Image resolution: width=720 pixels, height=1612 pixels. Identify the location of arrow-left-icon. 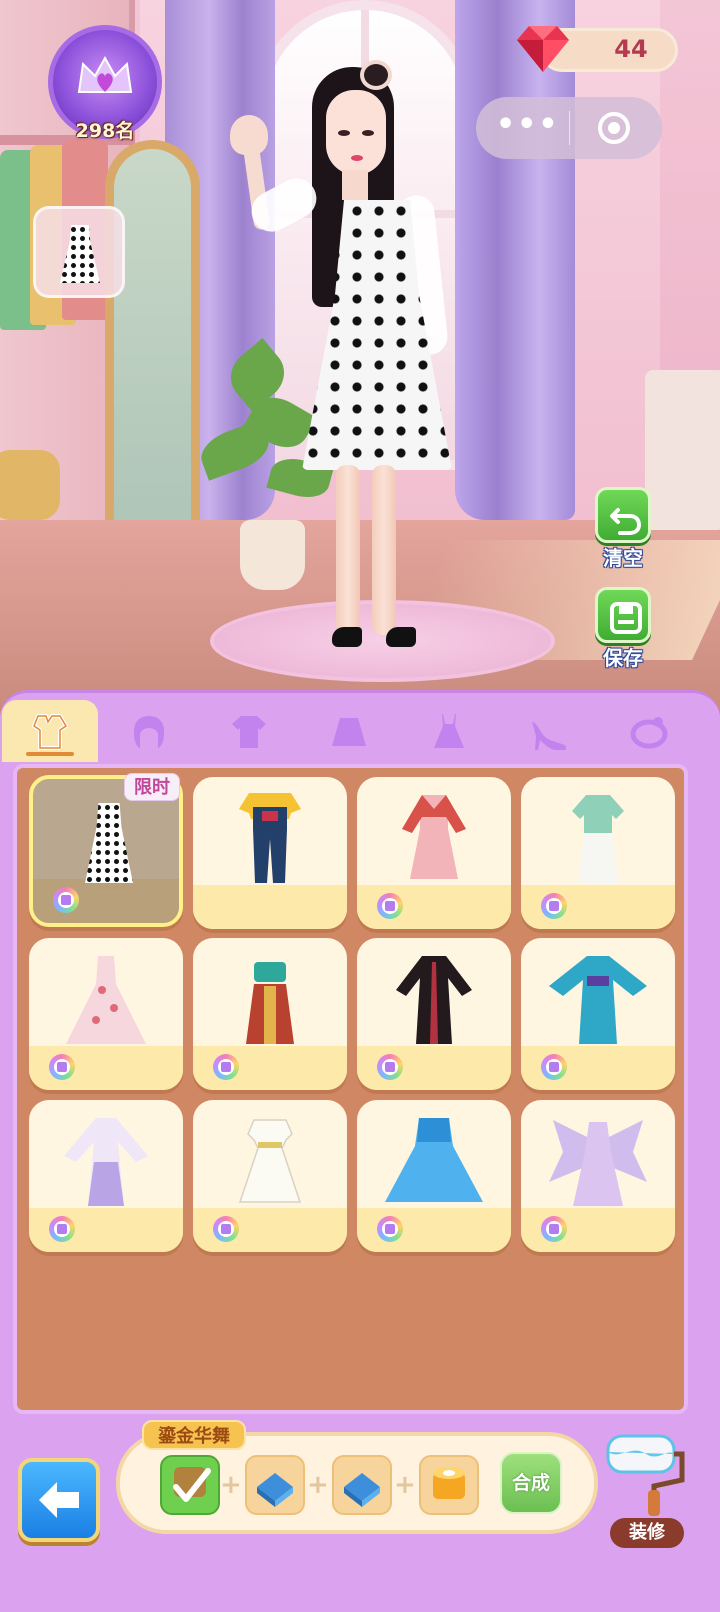
(59, 1500).